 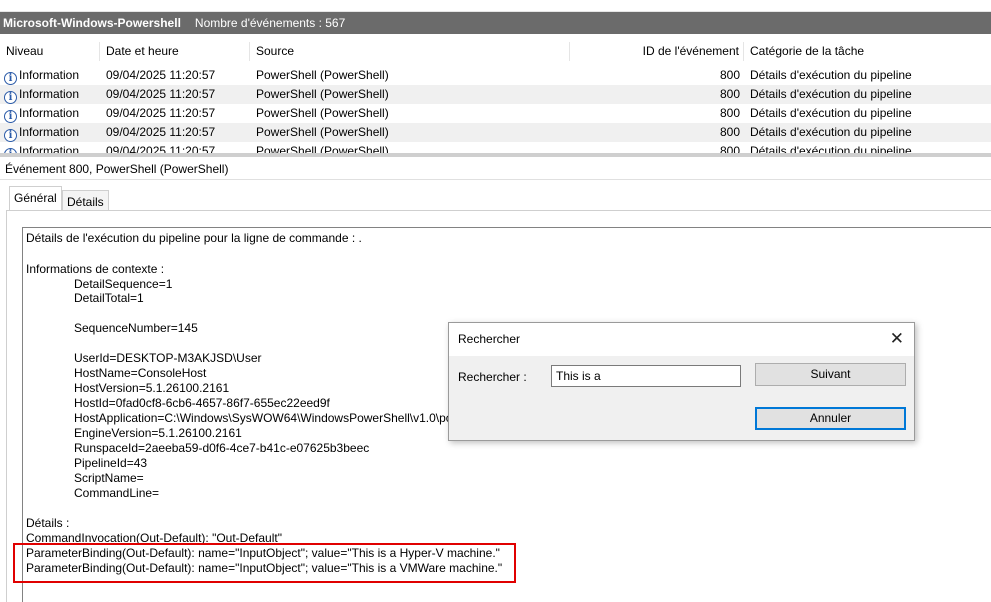 I want to click on log-name: Microsoft-Windows-Powershell, so click(x=92, y=23).